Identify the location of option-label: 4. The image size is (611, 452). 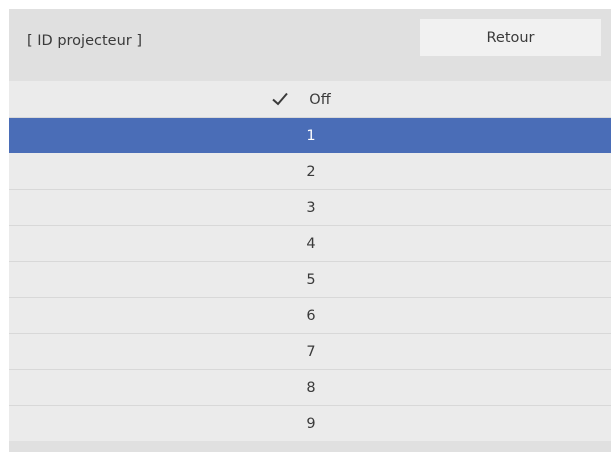
(311, 243).